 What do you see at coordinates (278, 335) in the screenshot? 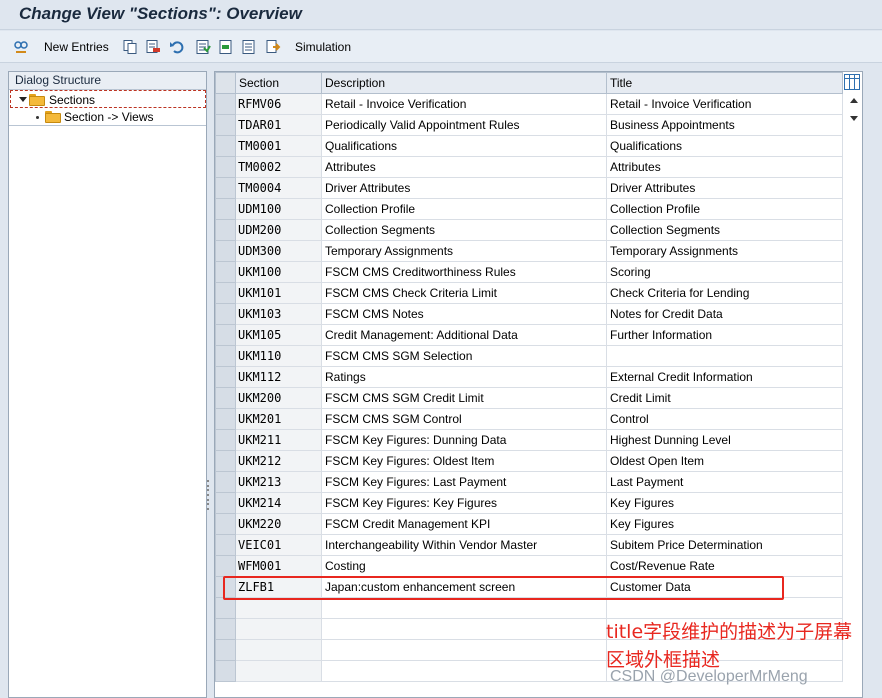
I see `cell-section: UKM105` at bounding box center [278, 335].